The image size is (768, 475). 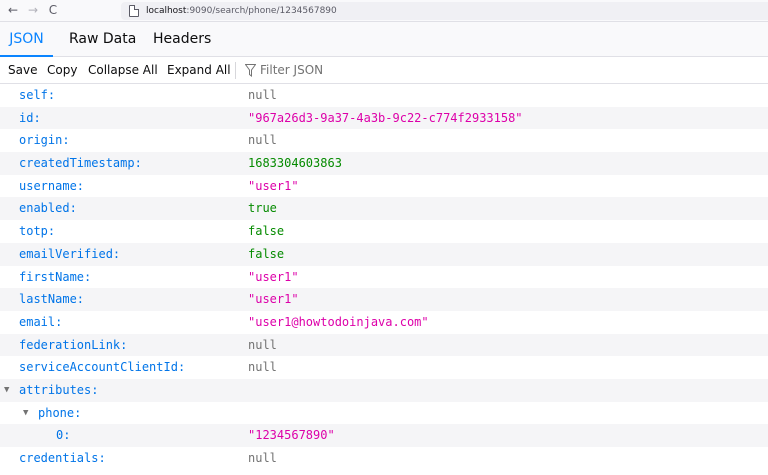 What do you see at coordinates (63, 435) in the screenshot?
I see `json-key: 0:` at bounding box center [63, 435].